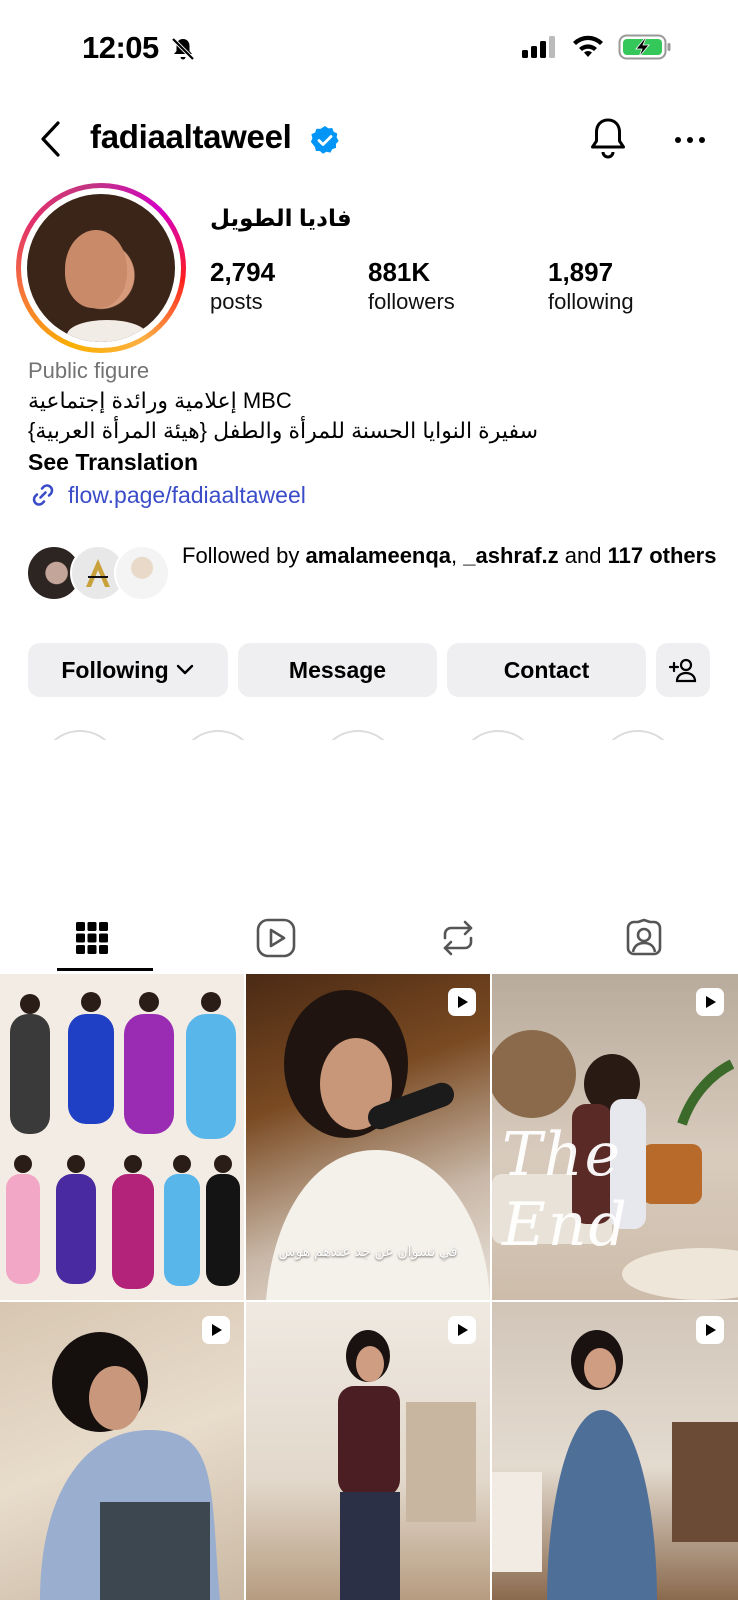 This screenshot has height=1600, width=738. I want to click on chevron-down-icon, so click(184, 669).